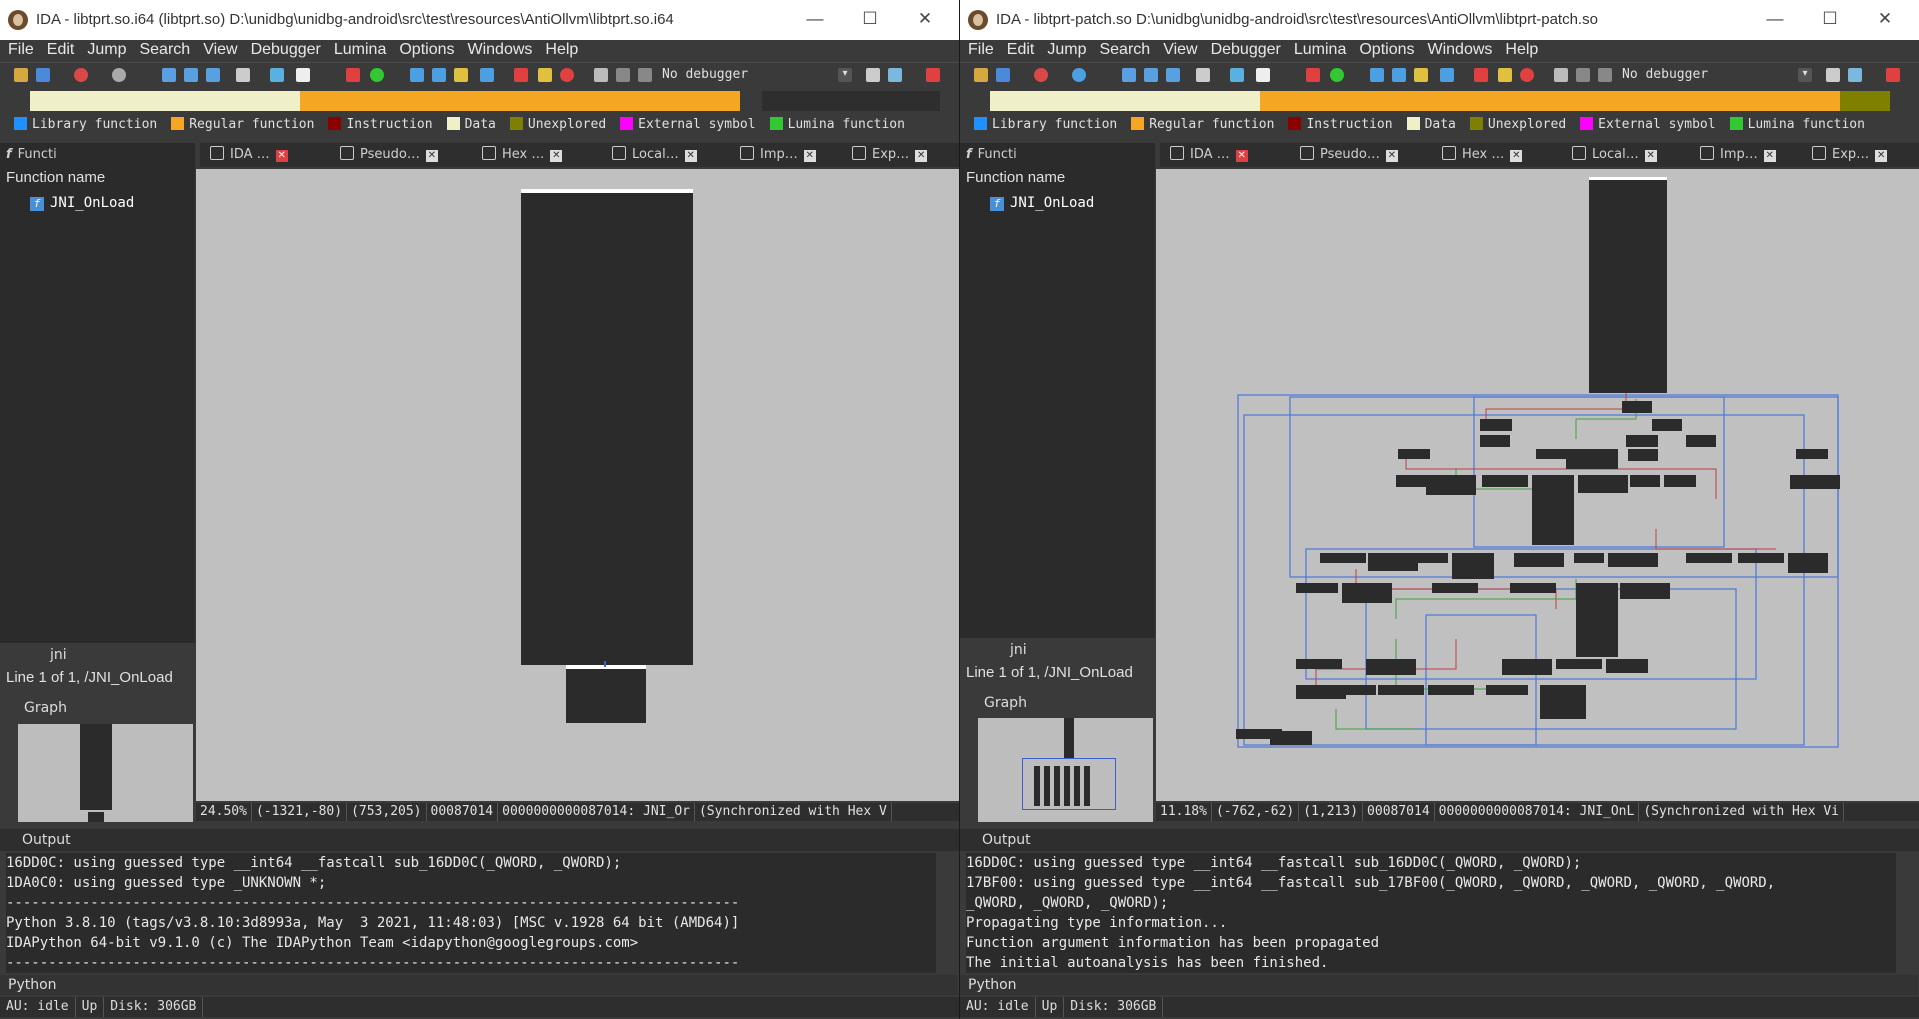 The image size is (1919, 1019). I want to click on menu-file: File, so click(19, 49).